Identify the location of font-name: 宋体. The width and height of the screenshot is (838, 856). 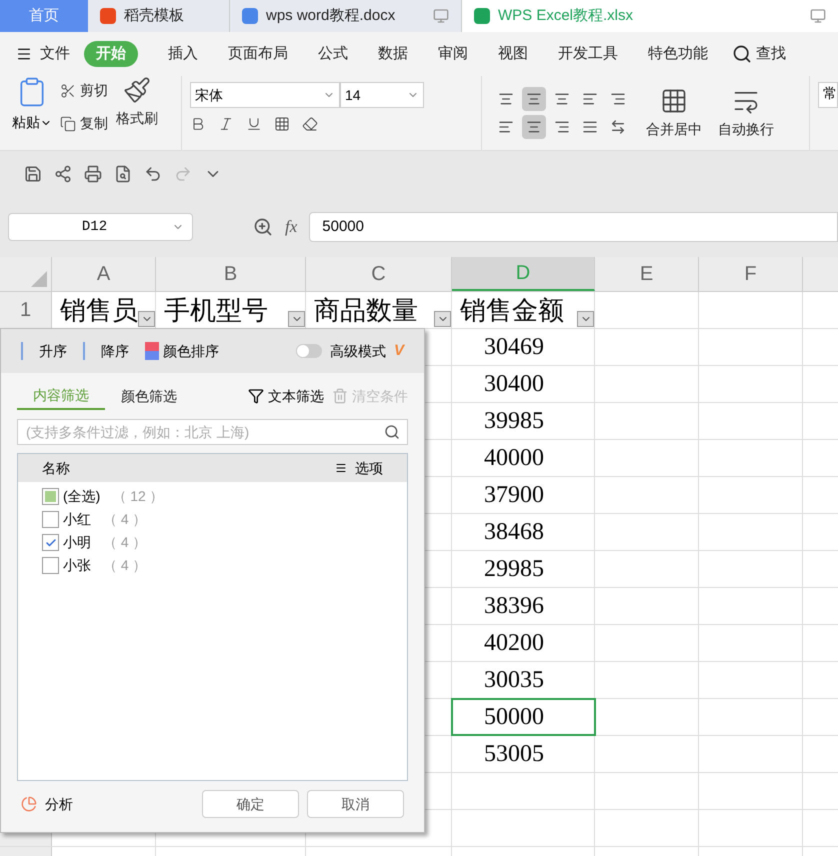
(209, 95).